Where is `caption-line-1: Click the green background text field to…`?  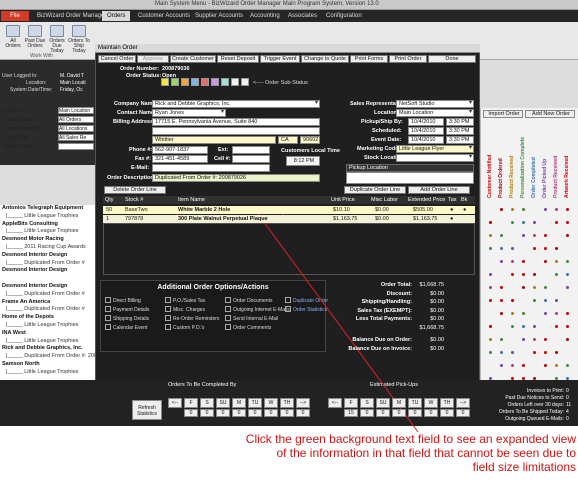
caption-line-1: Click the green background text field to… is located at coordinates (410, 439).